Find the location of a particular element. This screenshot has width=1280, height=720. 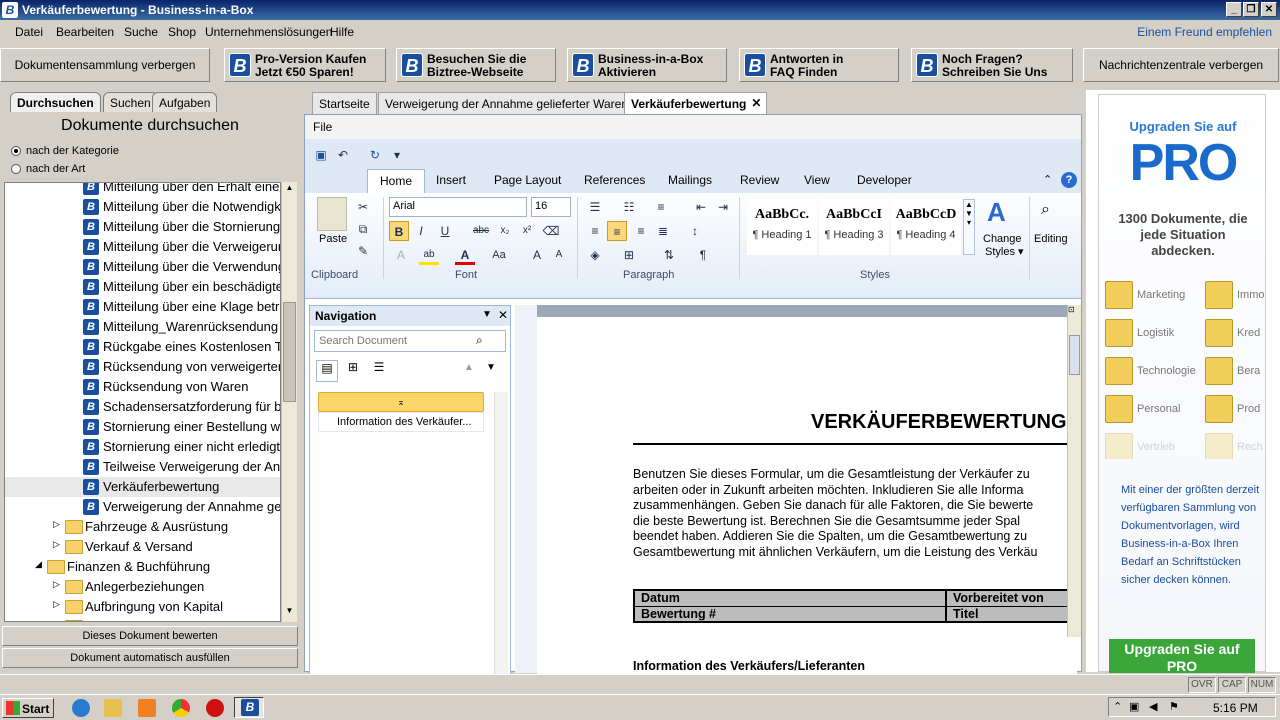

category-label: Bera is located at coordinates (1248, 371).